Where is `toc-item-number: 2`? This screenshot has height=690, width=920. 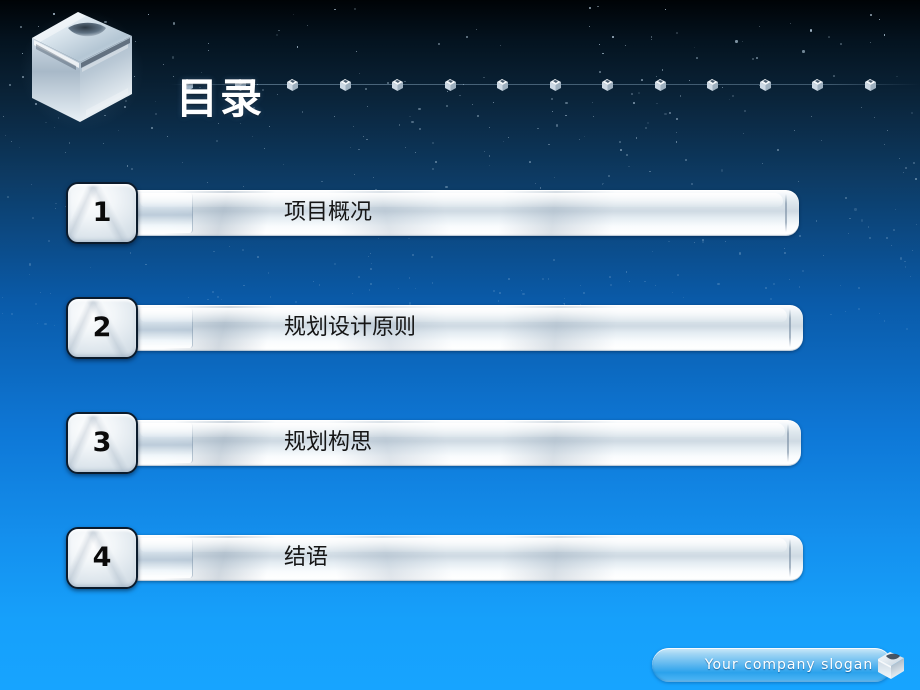 toc-item-number: 2 is located at coordinates (102, 327).